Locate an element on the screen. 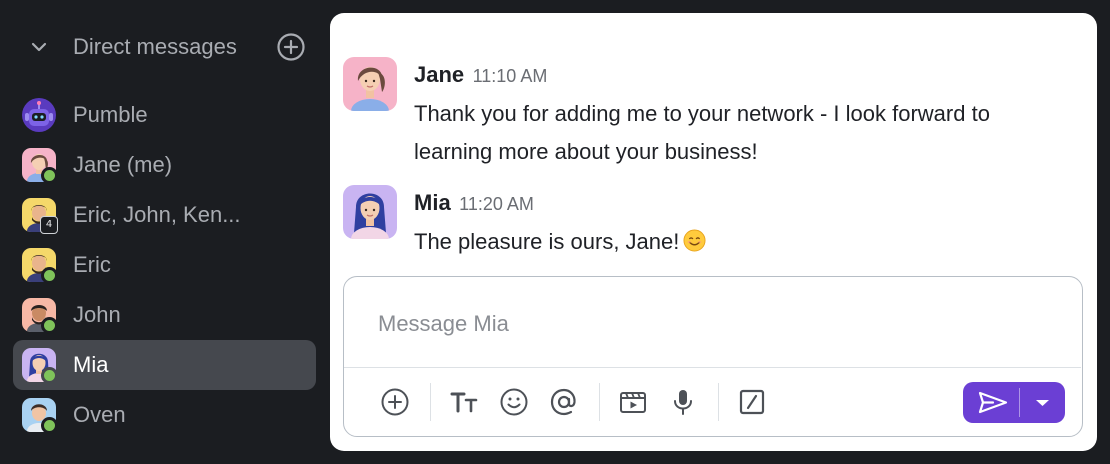 Image resolution: width=1110 pixels, height=464 pixels. dm-item-label: Jane (me) is located at coordinates (123, 164).